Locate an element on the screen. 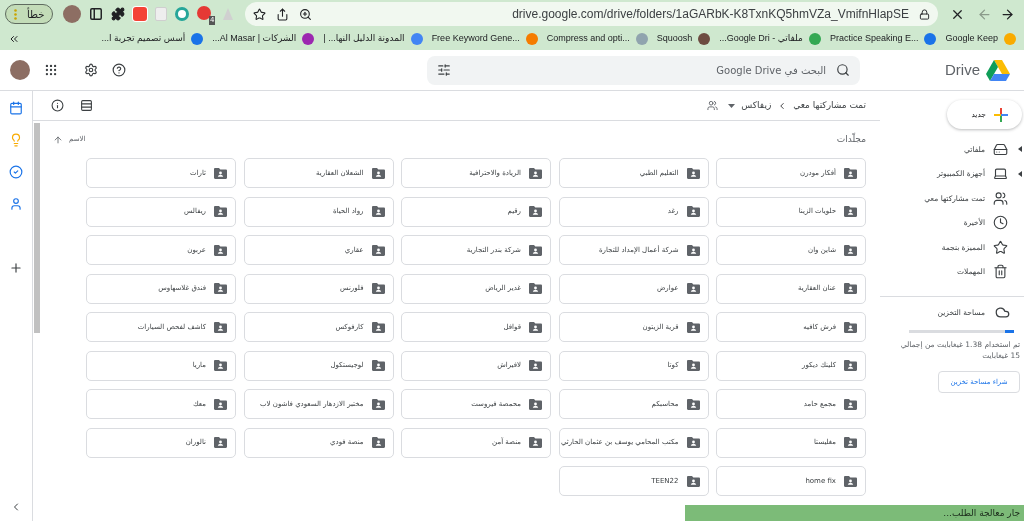 This screenshot has width=1024, height=521. side-panel-icon is located at coordinates (96, 14).